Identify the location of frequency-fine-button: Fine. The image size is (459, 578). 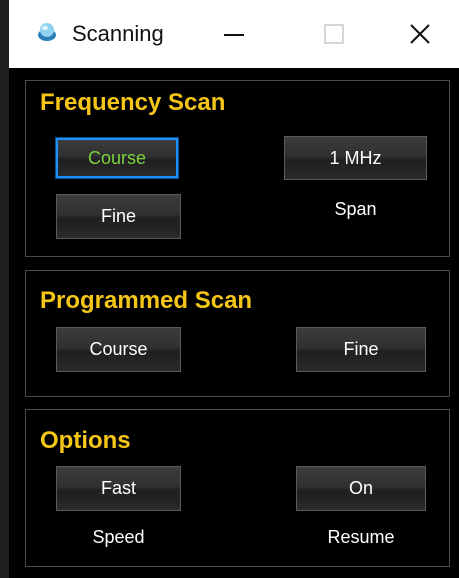
(118, 216).